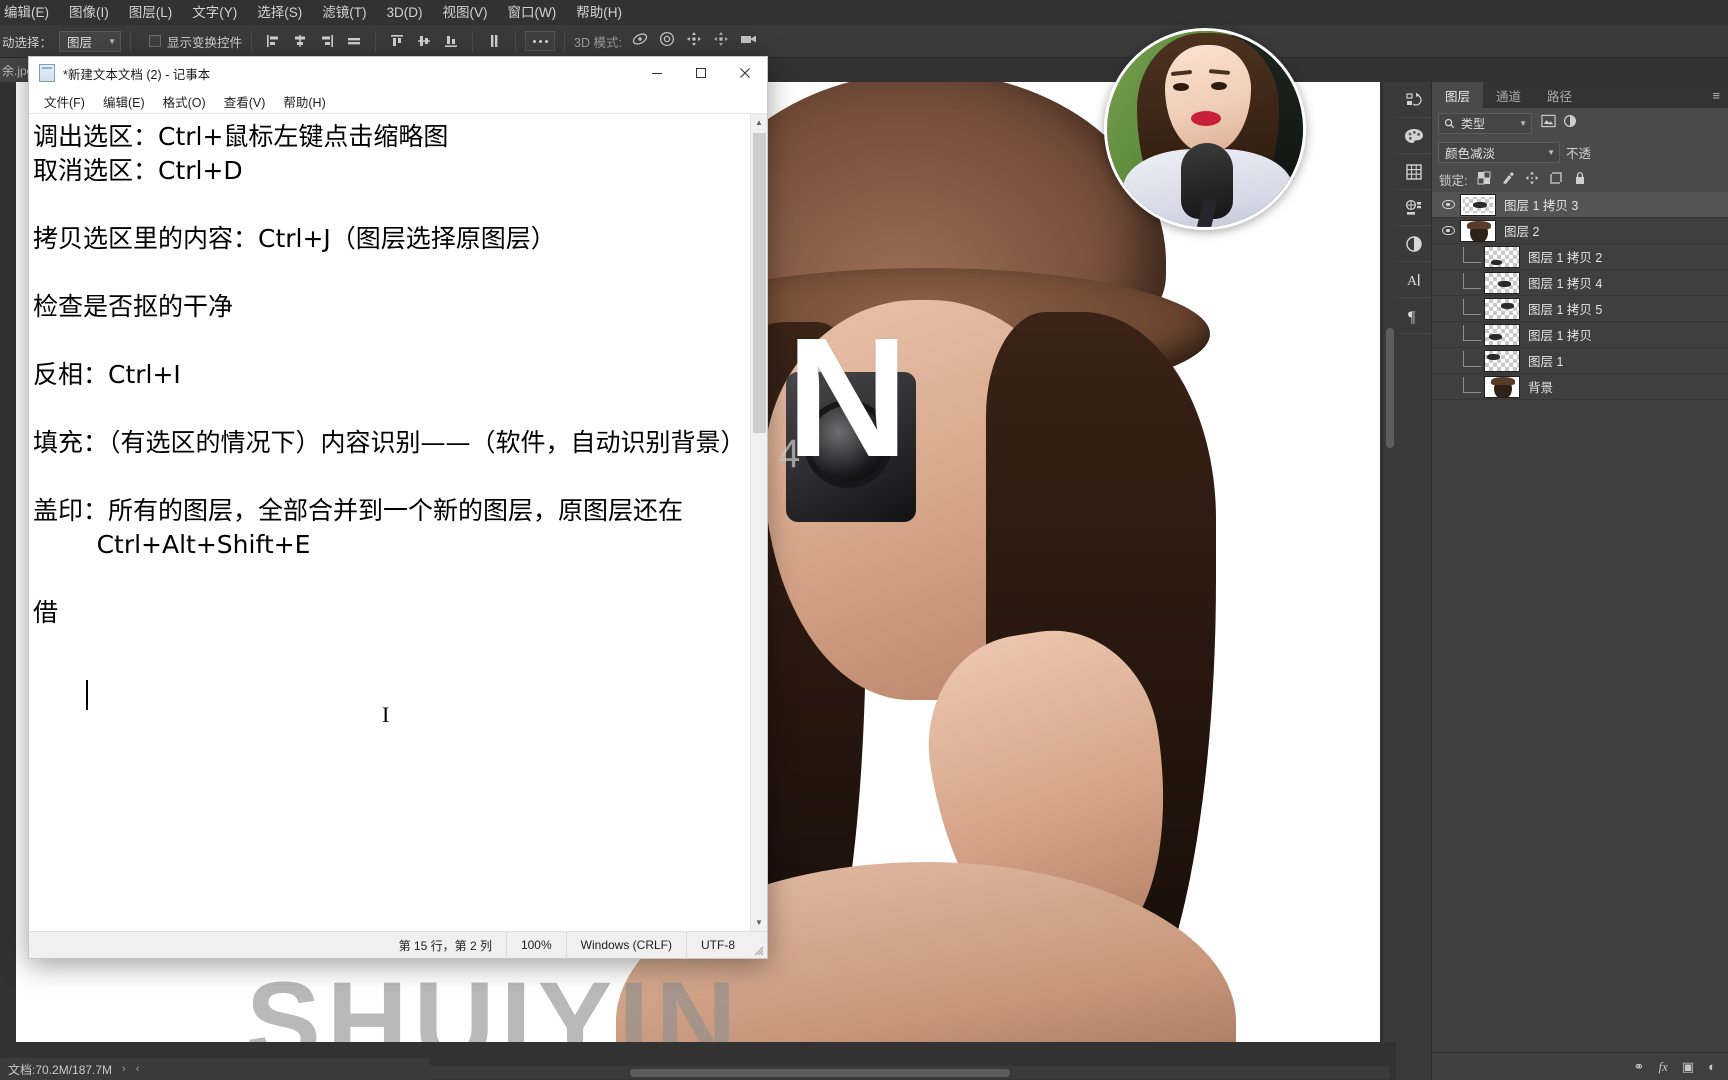  What do you see at coordinates (64, 101) in the screenshot?
I see `notepad-menu-file: 文件(F)` at bounding box center [64, 101].